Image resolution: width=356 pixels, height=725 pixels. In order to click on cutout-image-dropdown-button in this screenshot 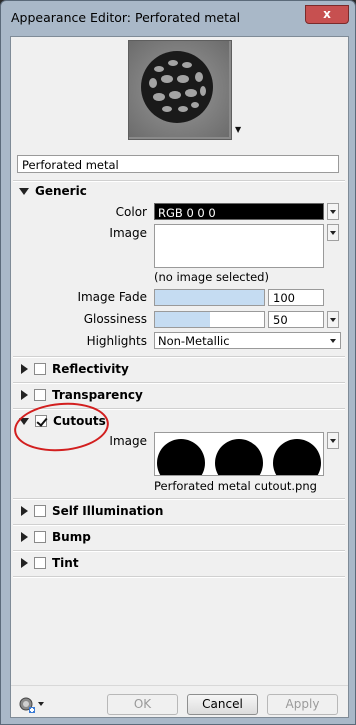, I will do `click(333, 440)`.